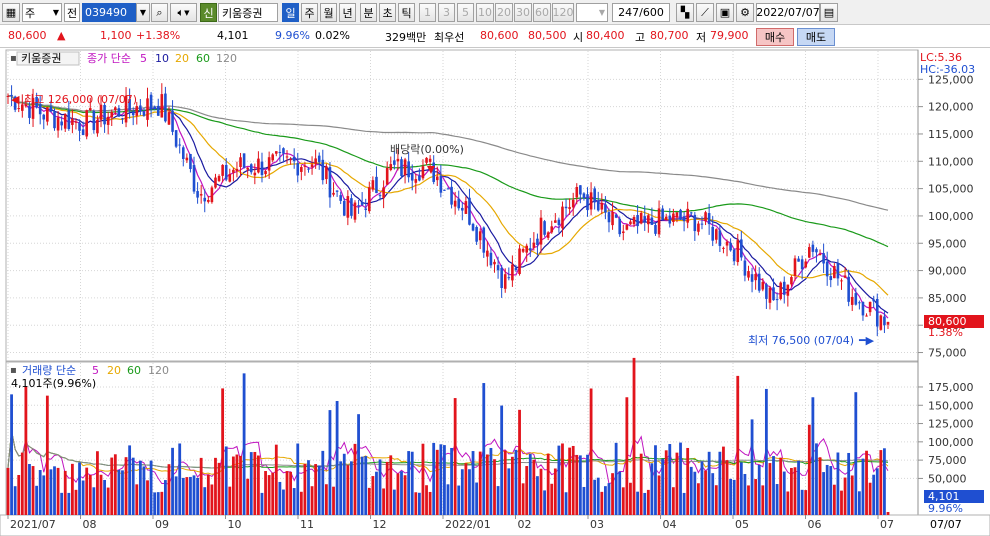 The width and height of the screenshot is (990, 536). What do you see at coordinates (162, 58) in the screenshot?
I see `legend-ma10: 10` at bounding box center [162, 58].